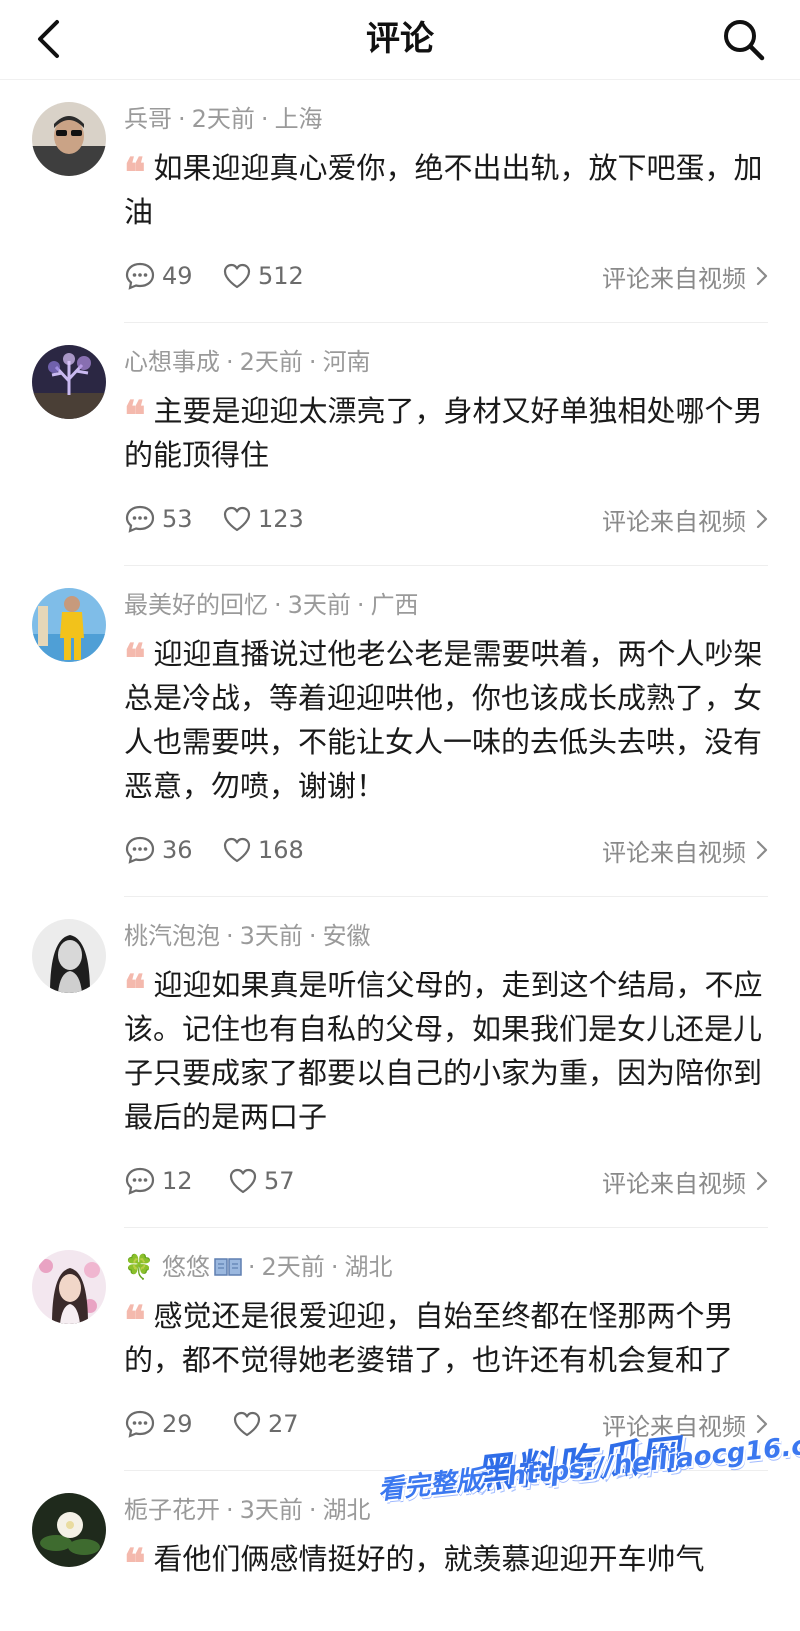  I want to click on comment-meta: 心想事成 · 2天前 · 河南, so click(247, 362).